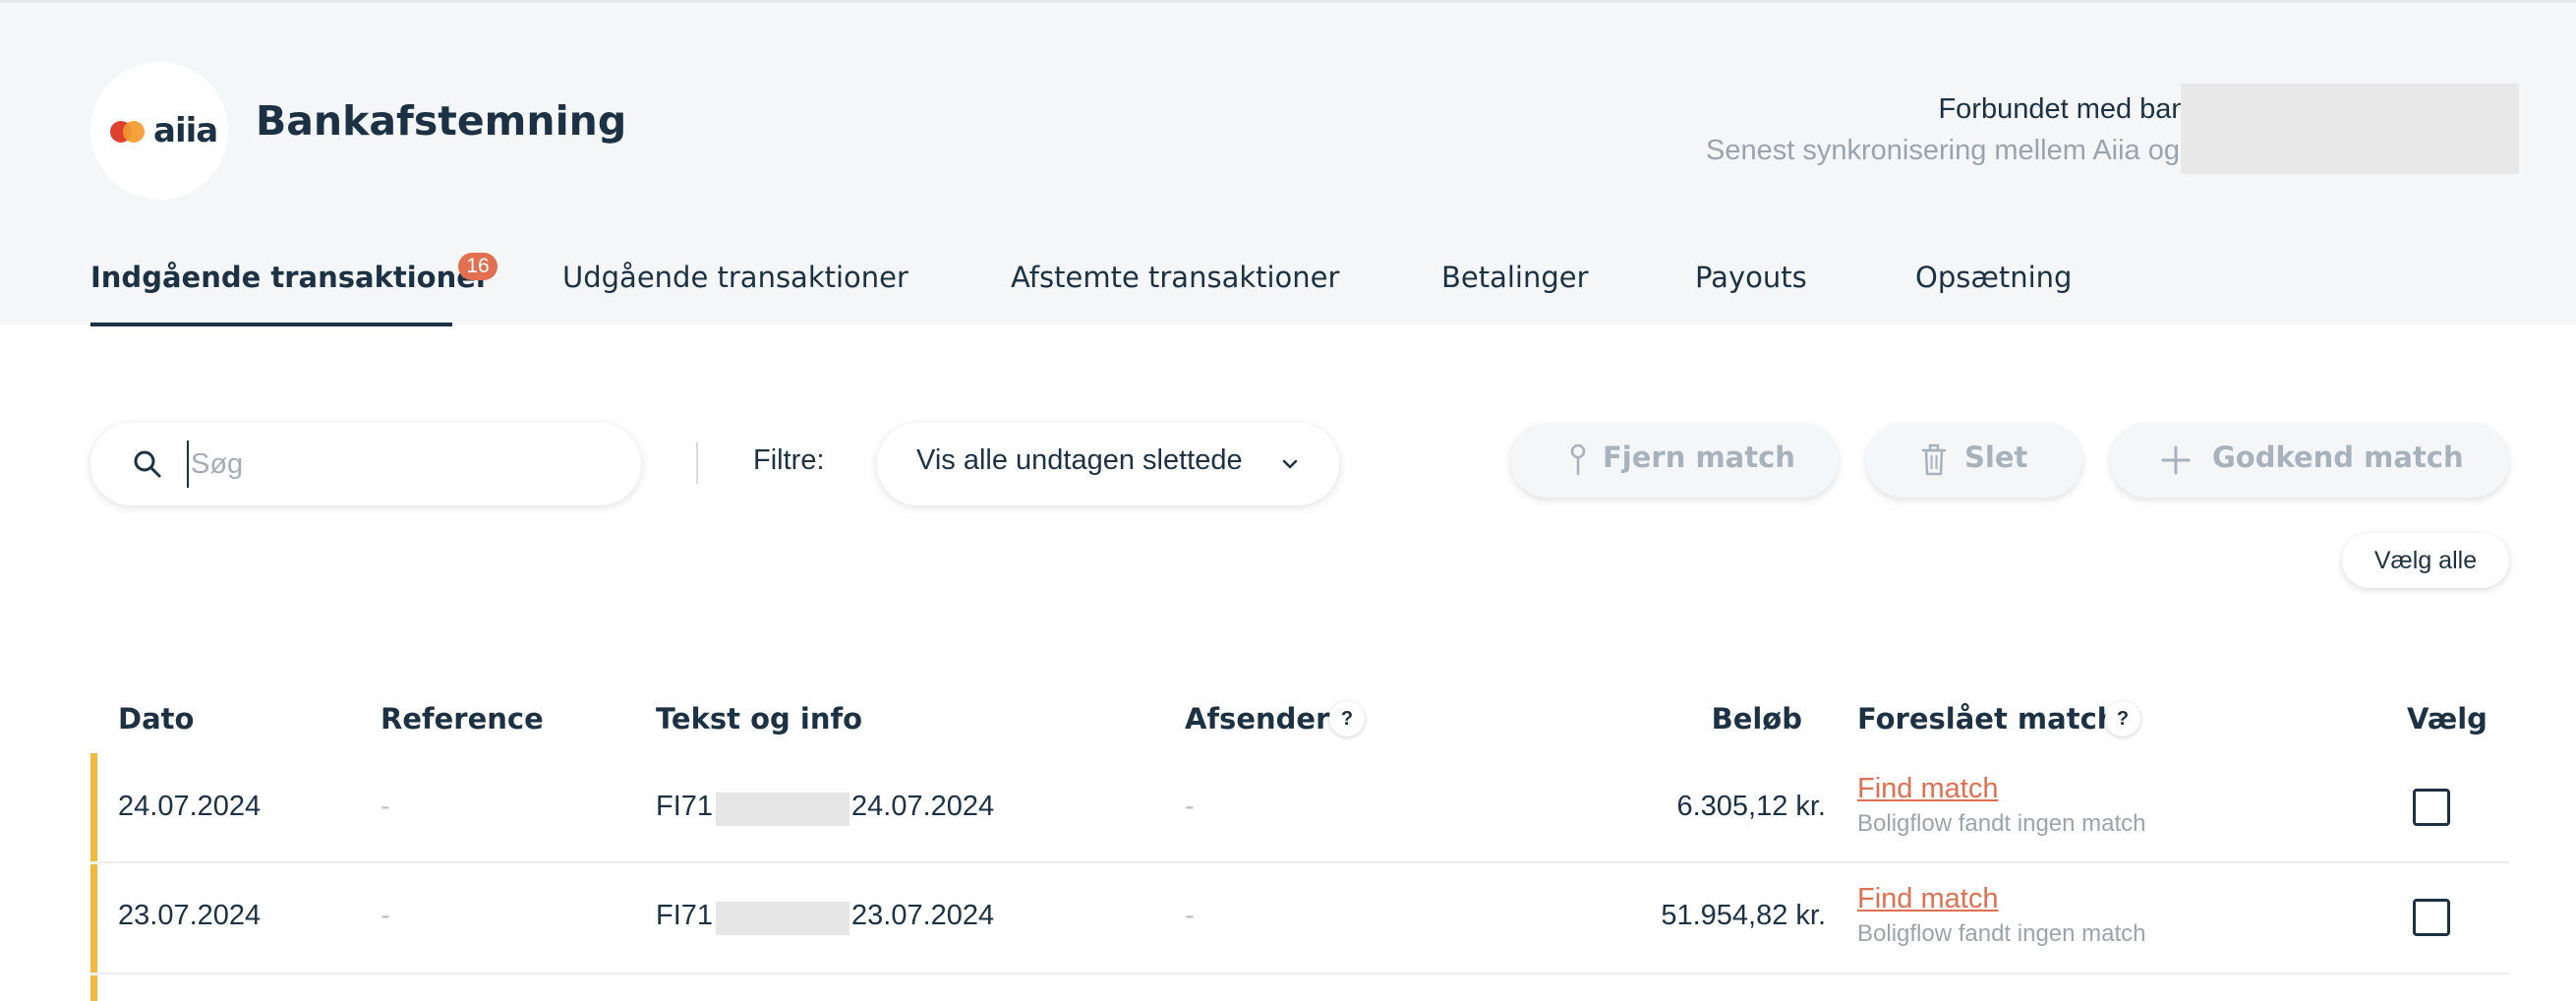  Describe the element at coordinates (789, 460) in the screenshot. I see `filter-label: Filtre:` at that location.